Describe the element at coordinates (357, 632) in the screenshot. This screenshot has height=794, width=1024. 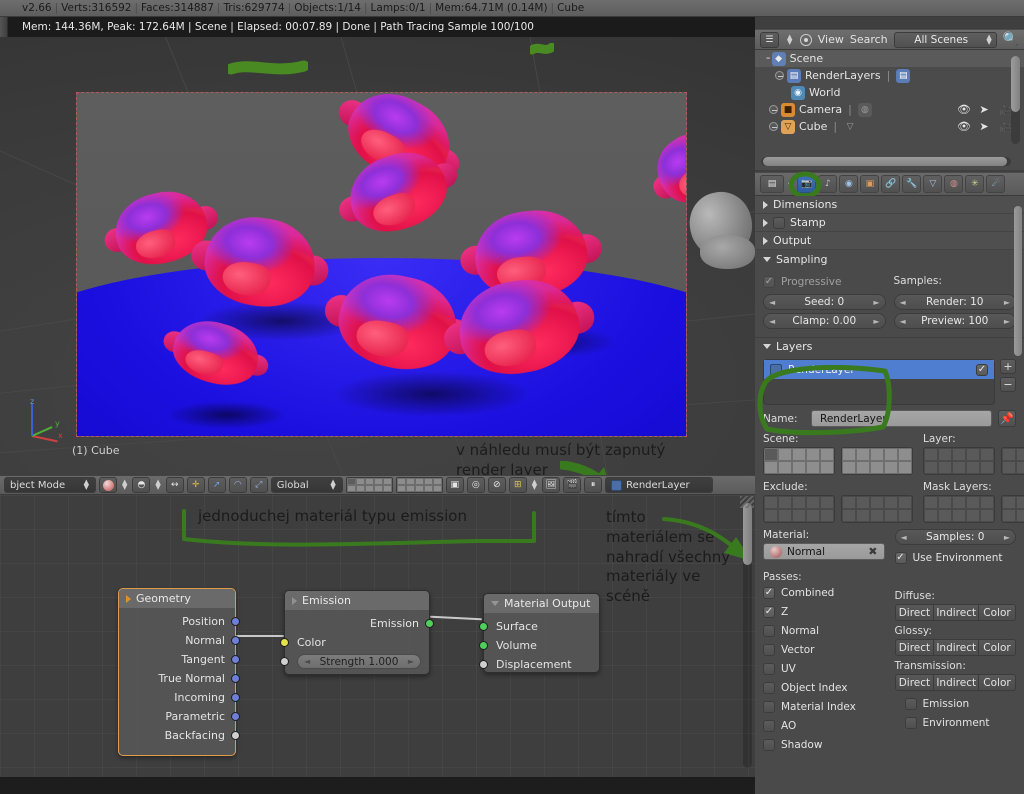
I see `node-emission: Emission Emission Color ◄ Strength 1.000` at that location.